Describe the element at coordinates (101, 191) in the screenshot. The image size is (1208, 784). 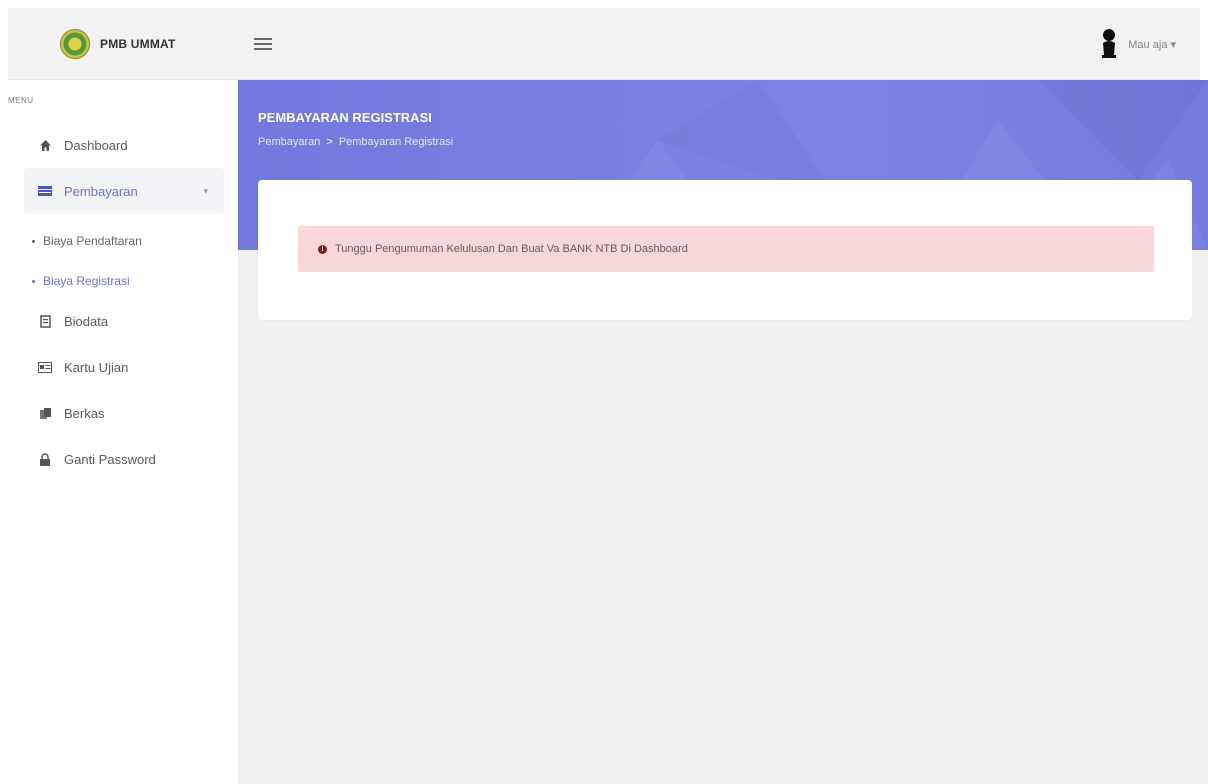
I see `sidebar-item-label: Pembayaran` at that location.